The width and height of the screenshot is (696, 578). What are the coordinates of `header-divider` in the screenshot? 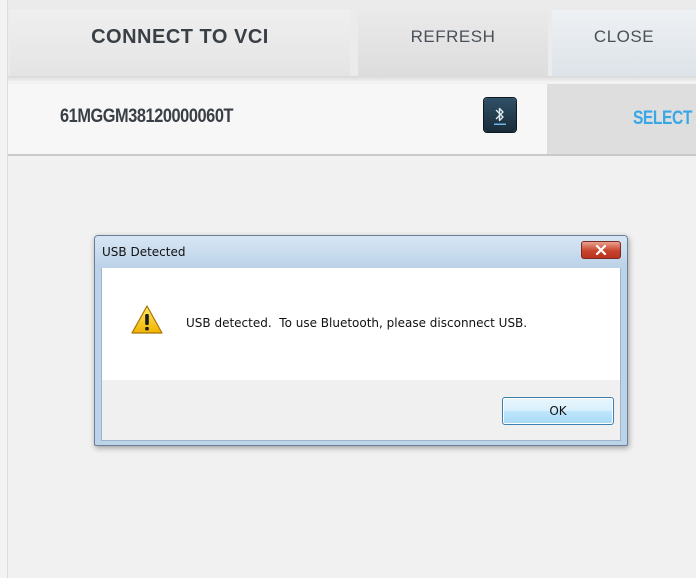 It's located at (352, 79).